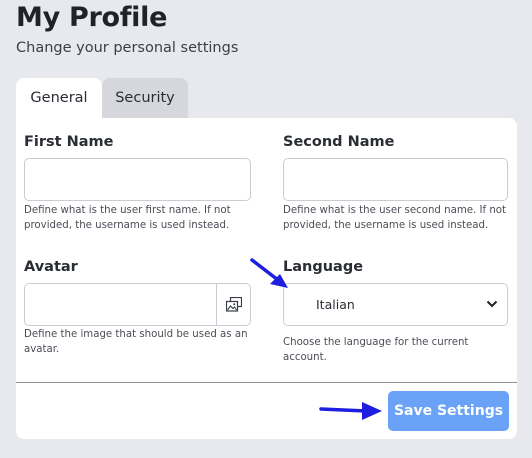 The image size is (532, 458). What do you see at coordinates (269, 273) in the screenshot?
I see `annotation-arrow-language` at bounding box center [269, 273].